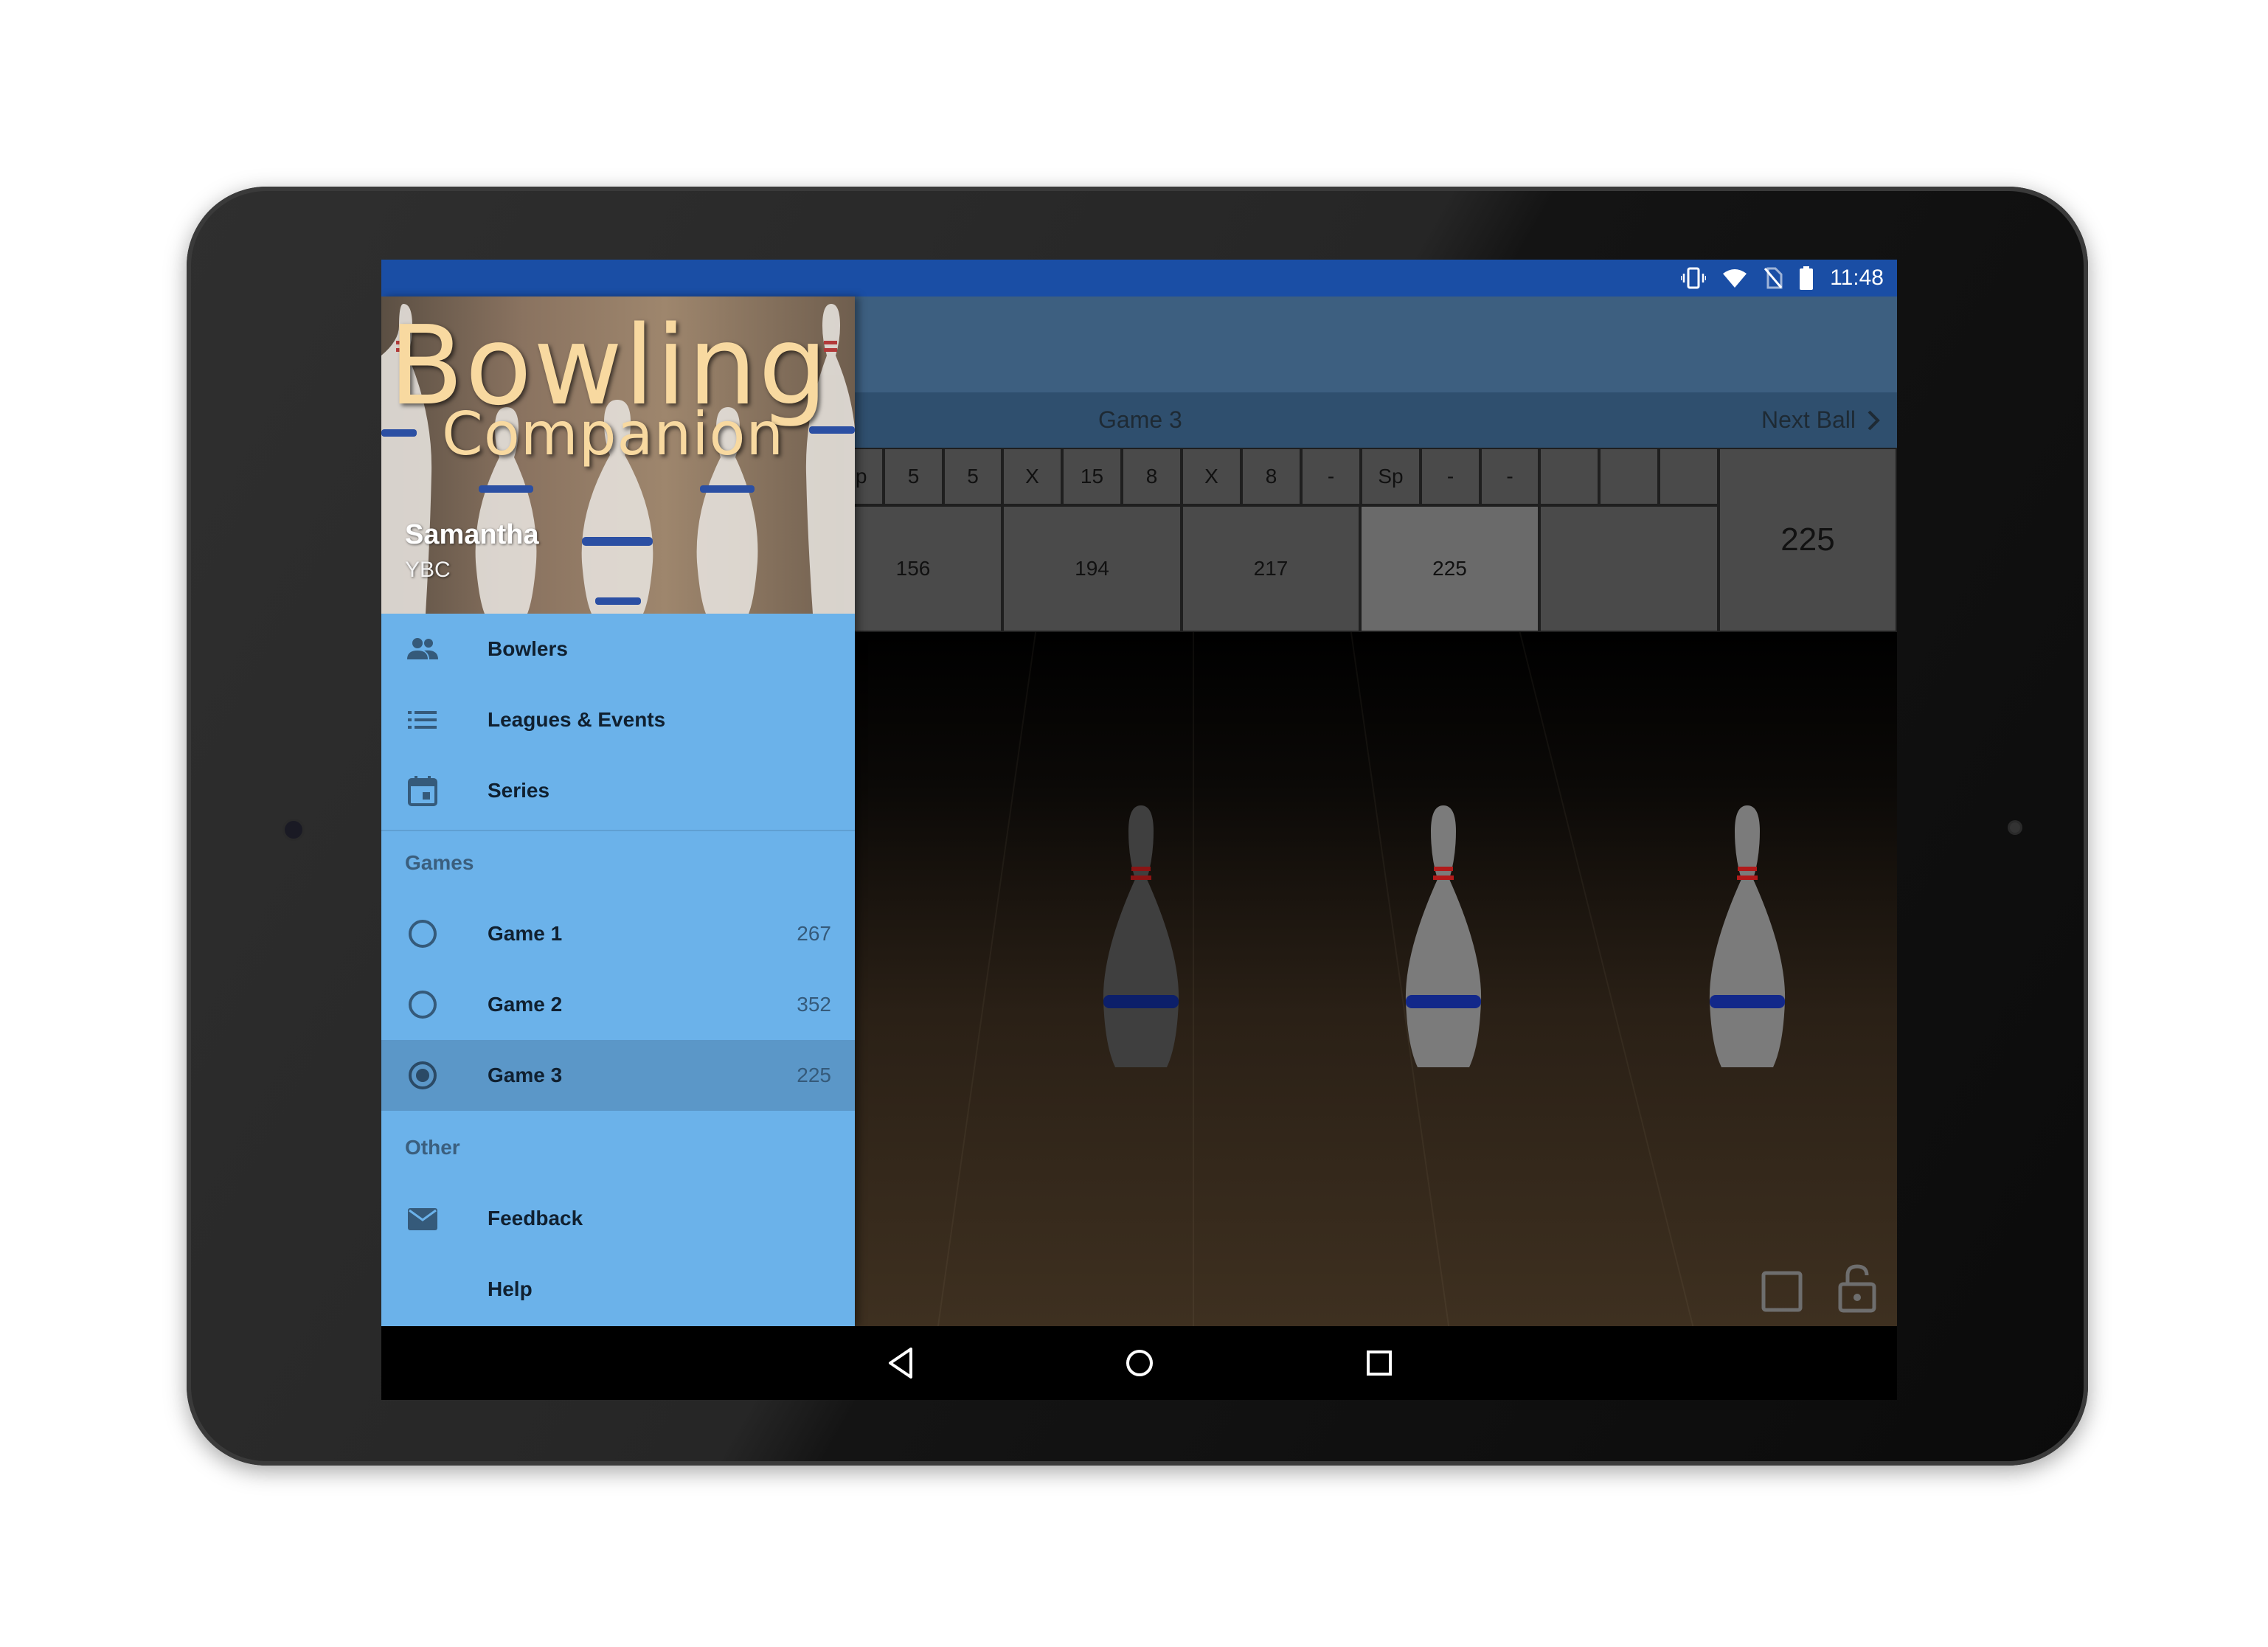 This screenshot has height=1647, width=2268. Describe the element at coordinates (422, 648) in the screenshot. I see `people-icon` at that location.